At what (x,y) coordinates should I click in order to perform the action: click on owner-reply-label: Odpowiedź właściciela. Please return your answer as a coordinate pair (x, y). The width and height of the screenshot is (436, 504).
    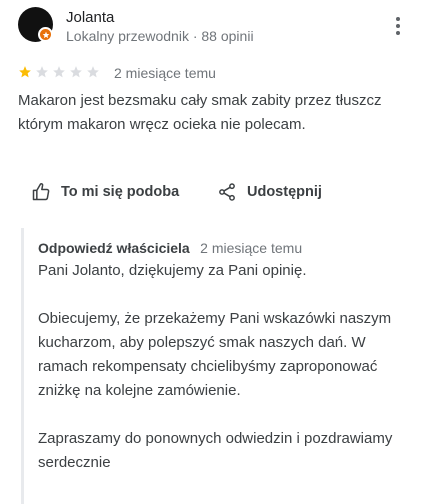
    Looking at the image, I should click on (114, 248).